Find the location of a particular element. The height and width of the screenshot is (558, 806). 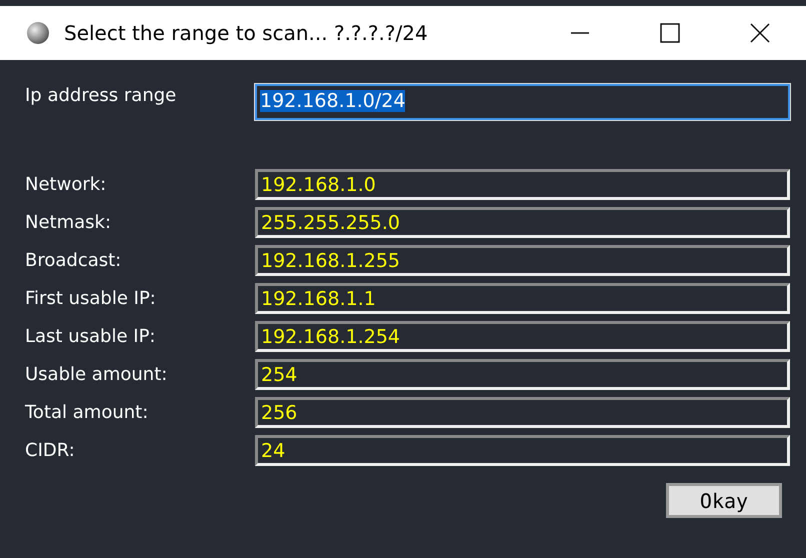

field-label: Usable amount: is located at coordinates (96, 375).